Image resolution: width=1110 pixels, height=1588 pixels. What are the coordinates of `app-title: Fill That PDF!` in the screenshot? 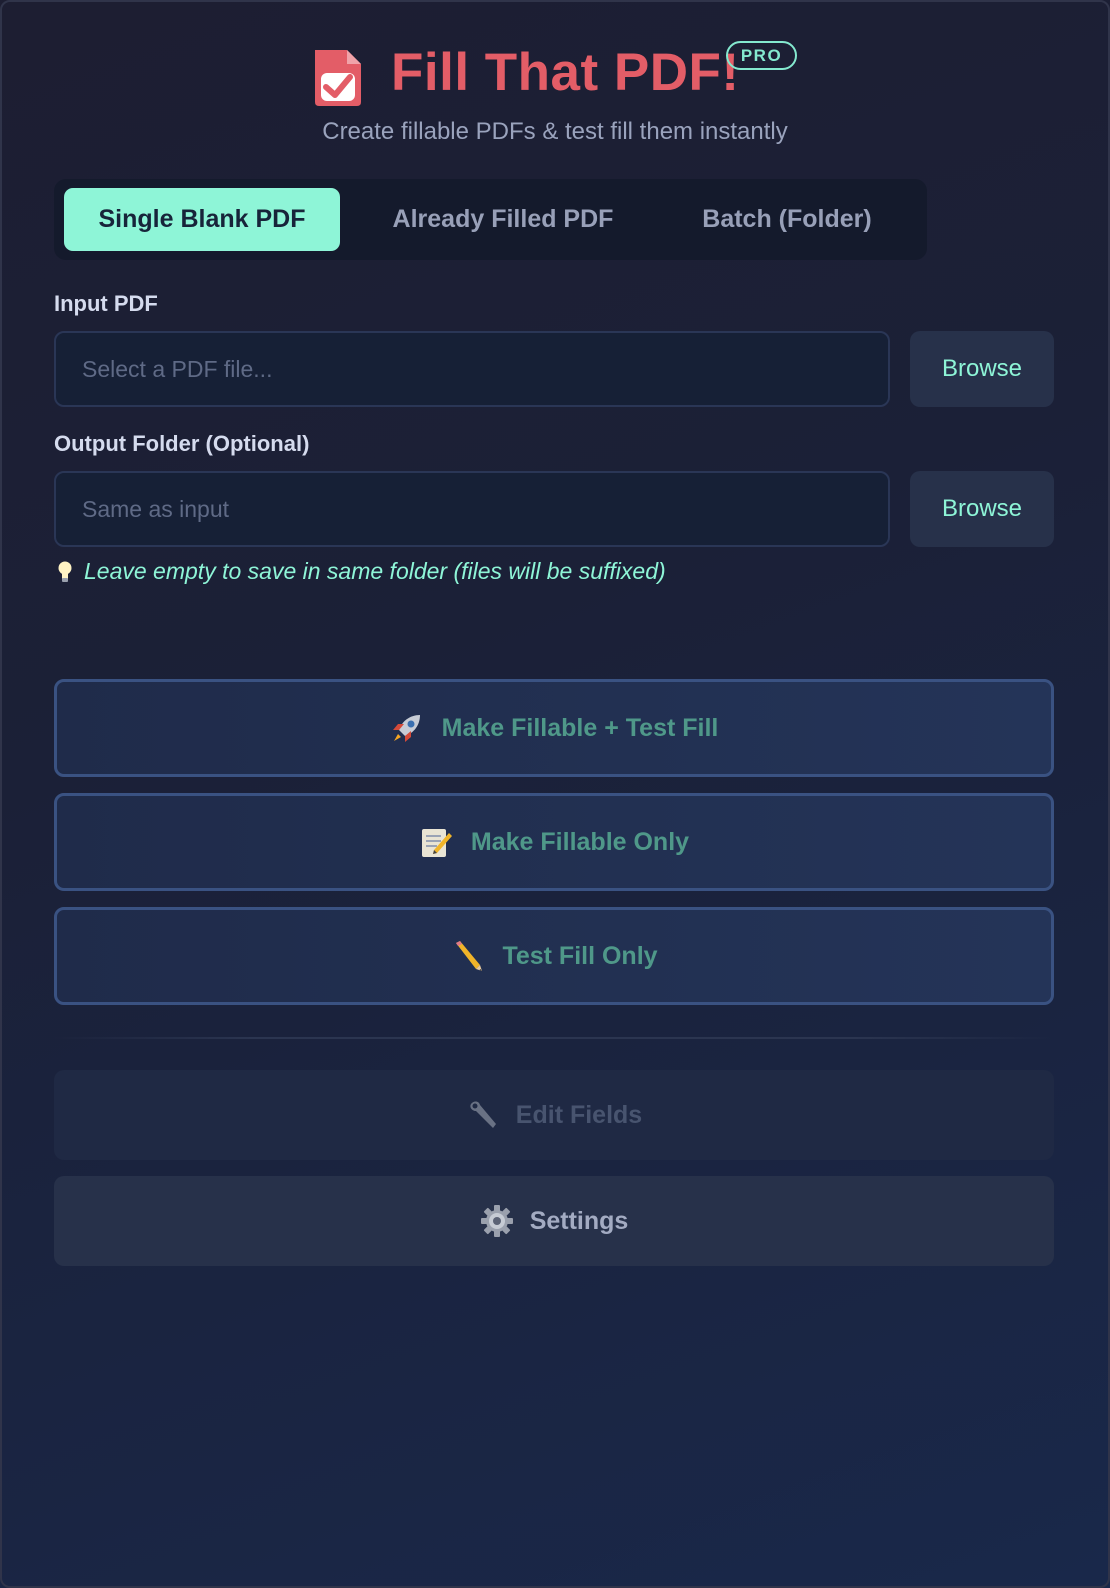 It's located at (565, 72).